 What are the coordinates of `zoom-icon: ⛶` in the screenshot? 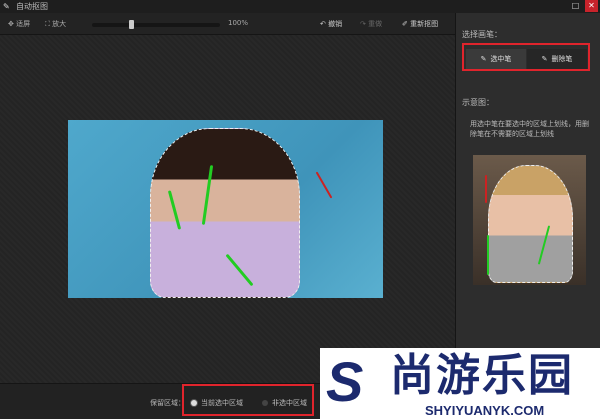 It's located at (47, 24).